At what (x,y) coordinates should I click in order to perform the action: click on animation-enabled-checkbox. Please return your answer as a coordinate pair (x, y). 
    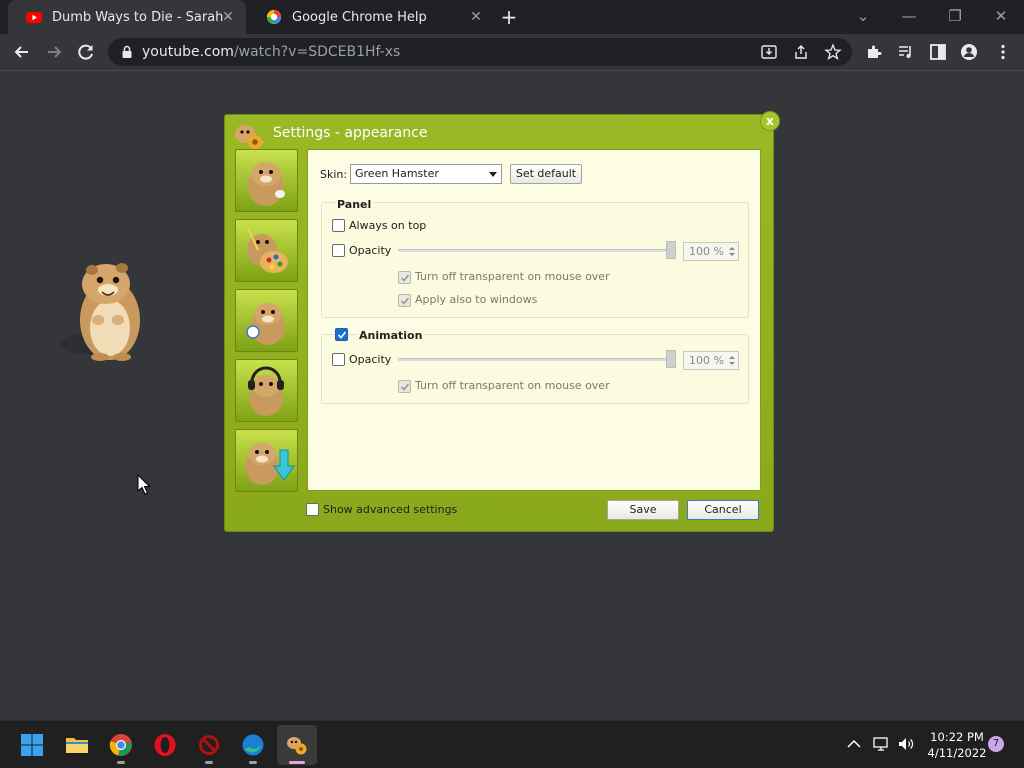
    Looking at the image, I should click on (341, 334).